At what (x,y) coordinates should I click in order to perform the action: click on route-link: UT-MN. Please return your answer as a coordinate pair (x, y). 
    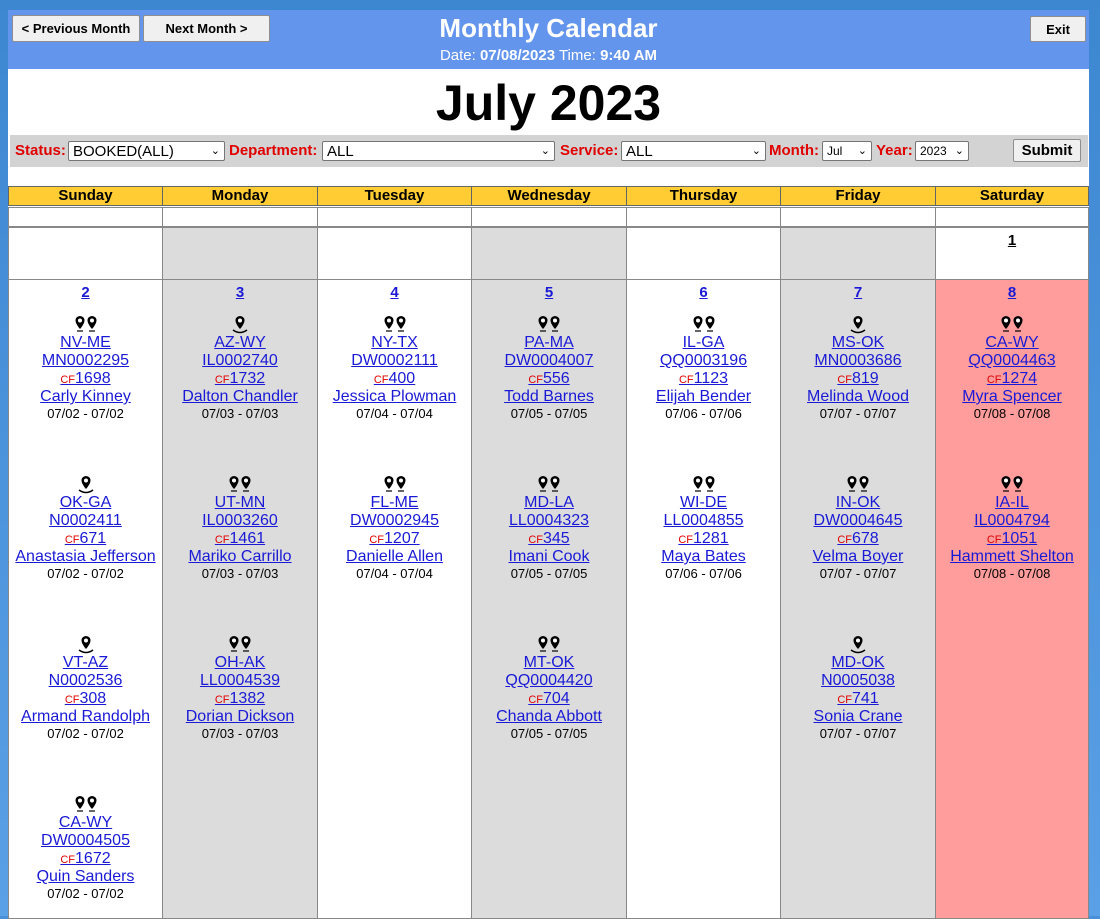
    Looking at the image, I should click on (240, 503).